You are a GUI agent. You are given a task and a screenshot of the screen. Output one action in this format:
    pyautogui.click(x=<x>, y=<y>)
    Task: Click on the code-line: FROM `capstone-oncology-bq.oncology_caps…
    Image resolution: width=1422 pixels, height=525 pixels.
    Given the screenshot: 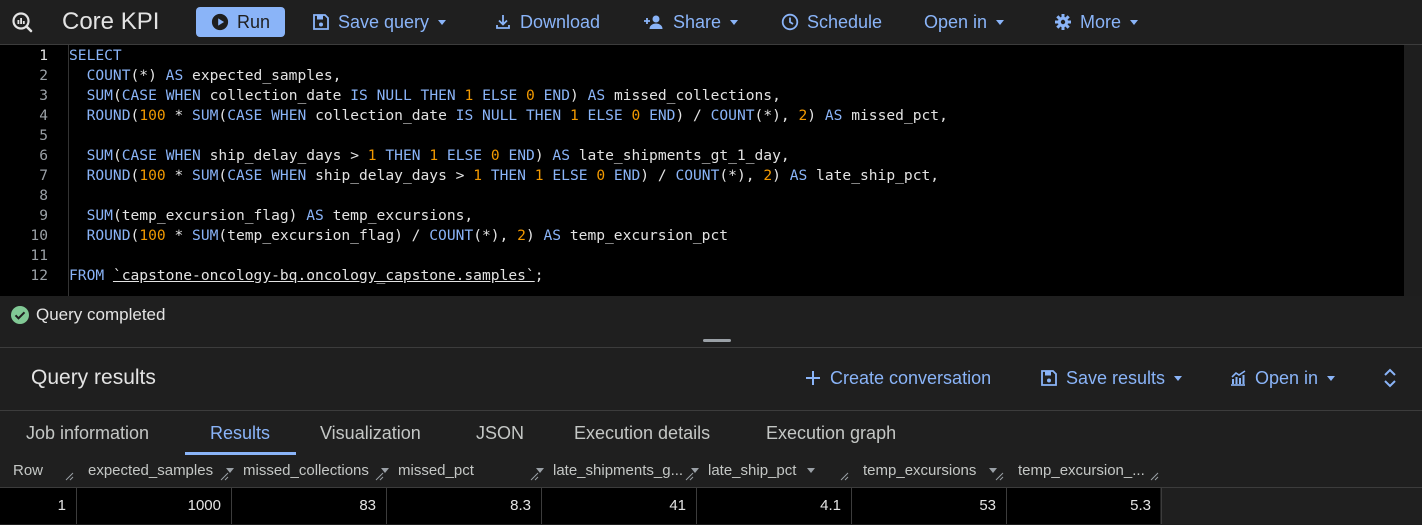 What is the action you would take?
    pyautogui.click(x=306, y=276)
    